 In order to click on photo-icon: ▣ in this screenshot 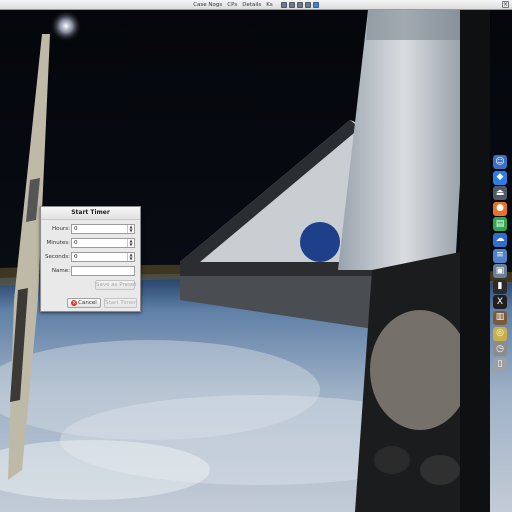, I will do `click(500, 271)`.